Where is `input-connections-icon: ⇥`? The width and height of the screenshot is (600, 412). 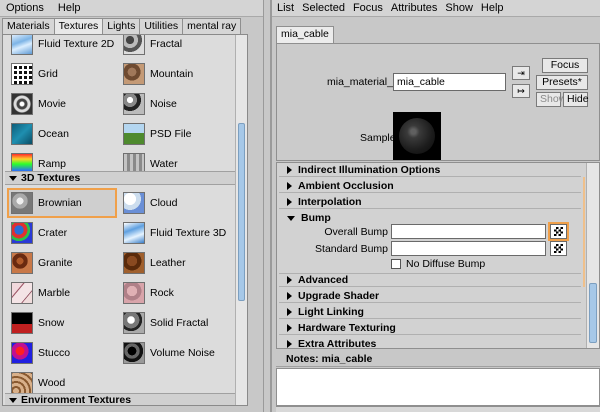
input-connections-icon: ⇥ is located at coordinates (521, 73).